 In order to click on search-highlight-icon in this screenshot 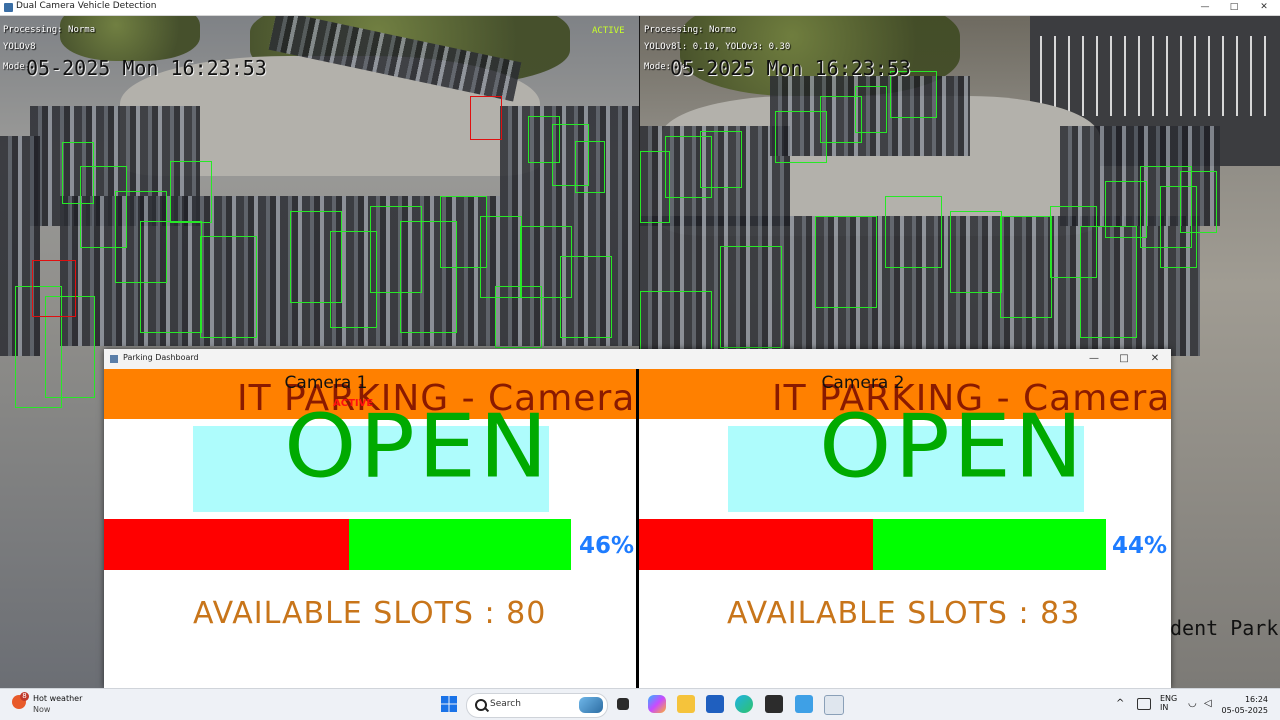, I will do `click(591, 705)`.